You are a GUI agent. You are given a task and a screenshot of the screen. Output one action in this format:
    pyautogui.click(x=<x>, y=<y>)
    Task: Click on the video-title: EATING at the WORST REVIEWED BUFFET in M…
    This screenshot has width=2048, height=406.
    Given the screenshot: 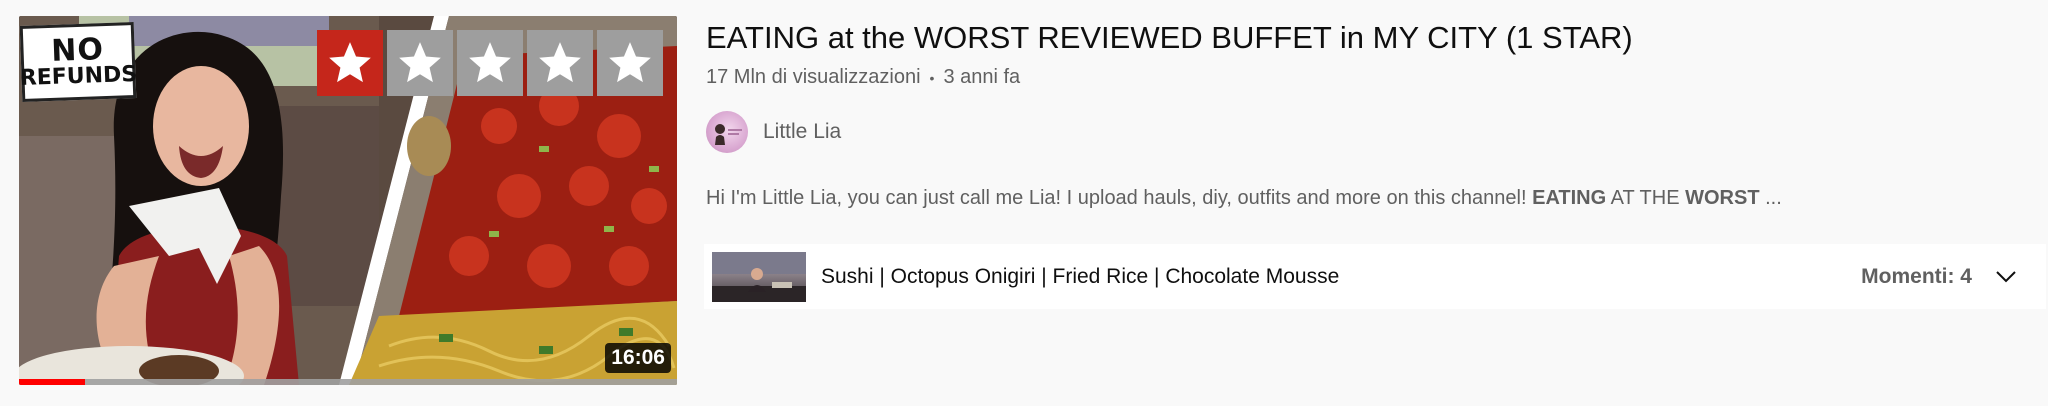 What is the action you would take?
    pyautogui.click(x=1366, y=38)
    